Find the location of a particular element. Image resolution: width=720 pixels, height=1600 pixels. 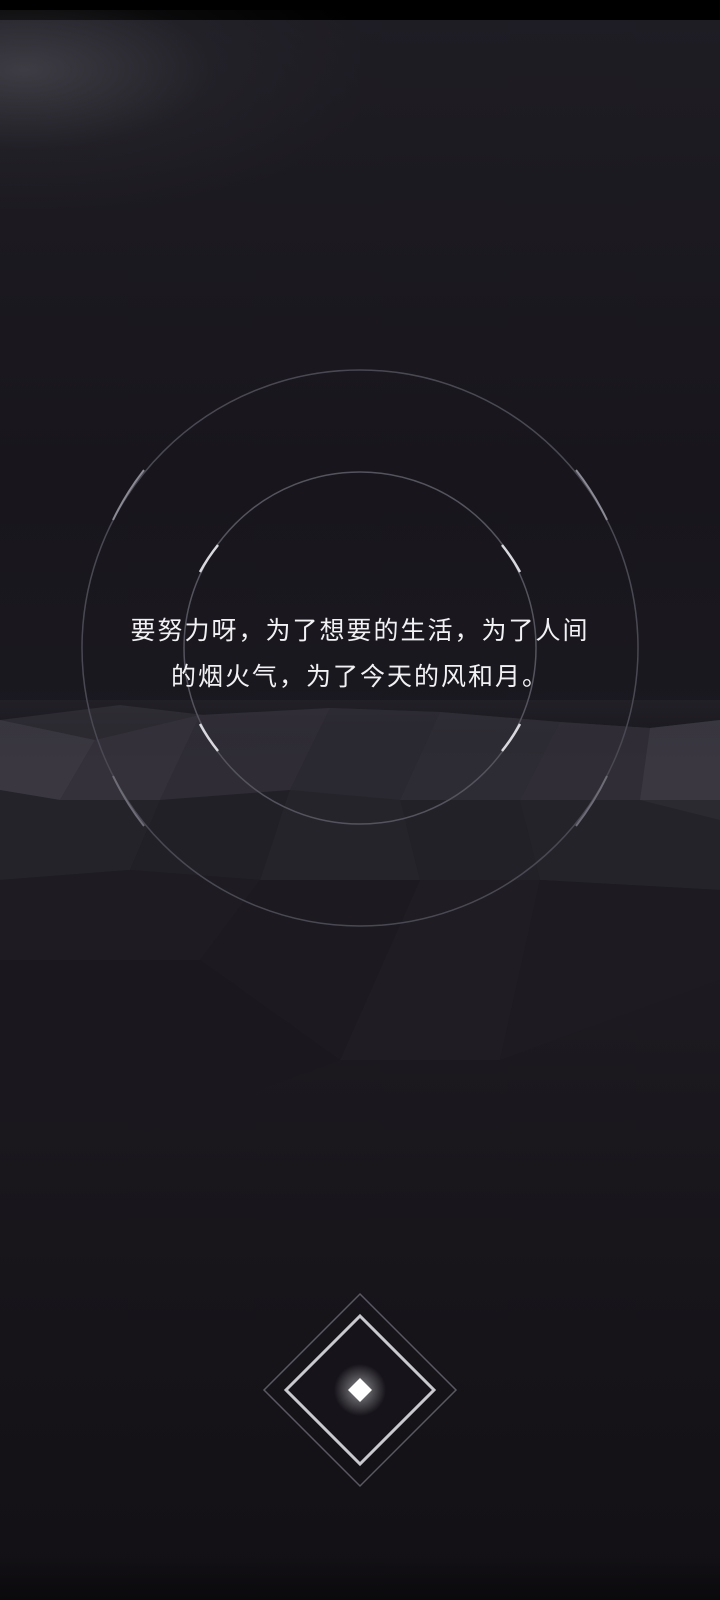

diamond-start-icon is located at coordinates (360, 1390).